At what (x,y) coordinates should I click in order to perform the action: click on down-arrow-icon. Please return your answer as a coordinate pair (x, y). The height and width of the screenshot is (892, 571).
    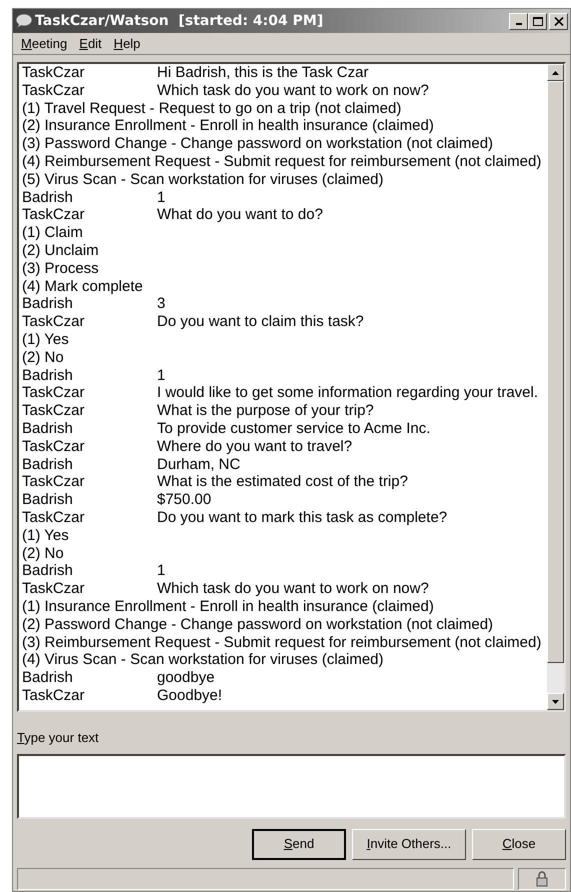
    Looking at the image, I should click on (555, 702).